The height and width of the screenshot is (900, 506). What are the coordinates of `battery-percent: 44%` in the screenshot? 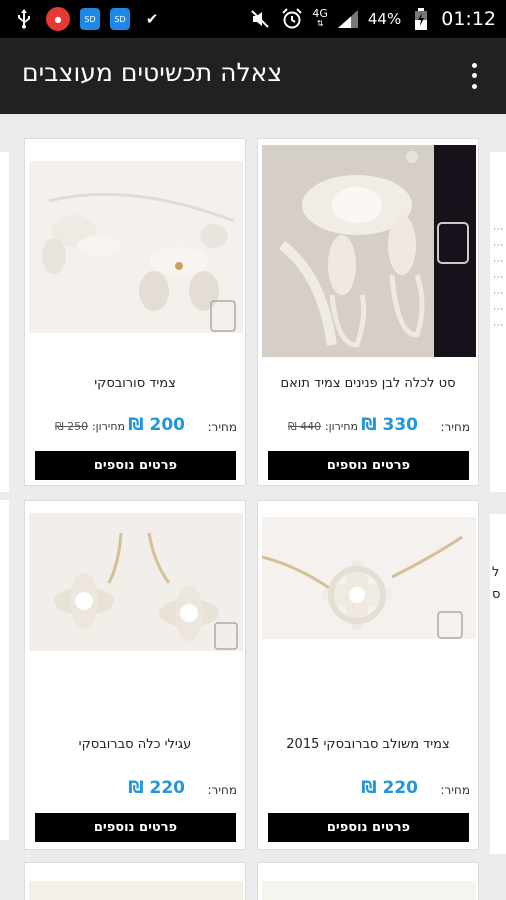 It's located at (384, 19).